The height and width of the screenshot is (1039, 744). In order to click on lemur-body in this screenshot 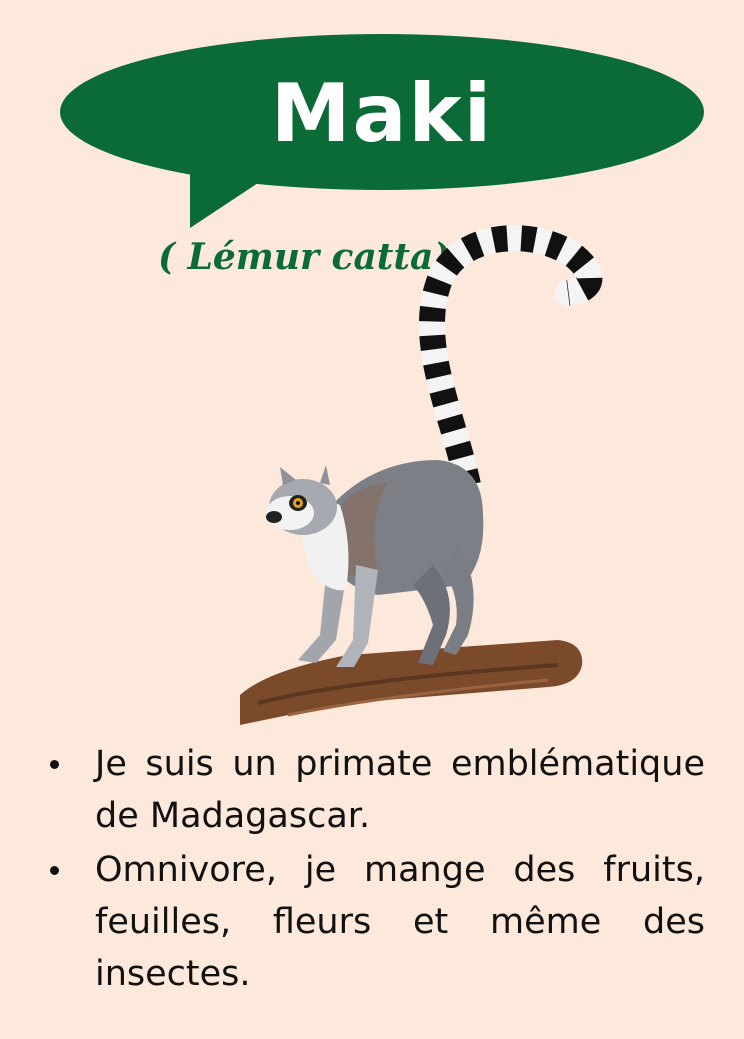, I will do `click(375, 563)`.